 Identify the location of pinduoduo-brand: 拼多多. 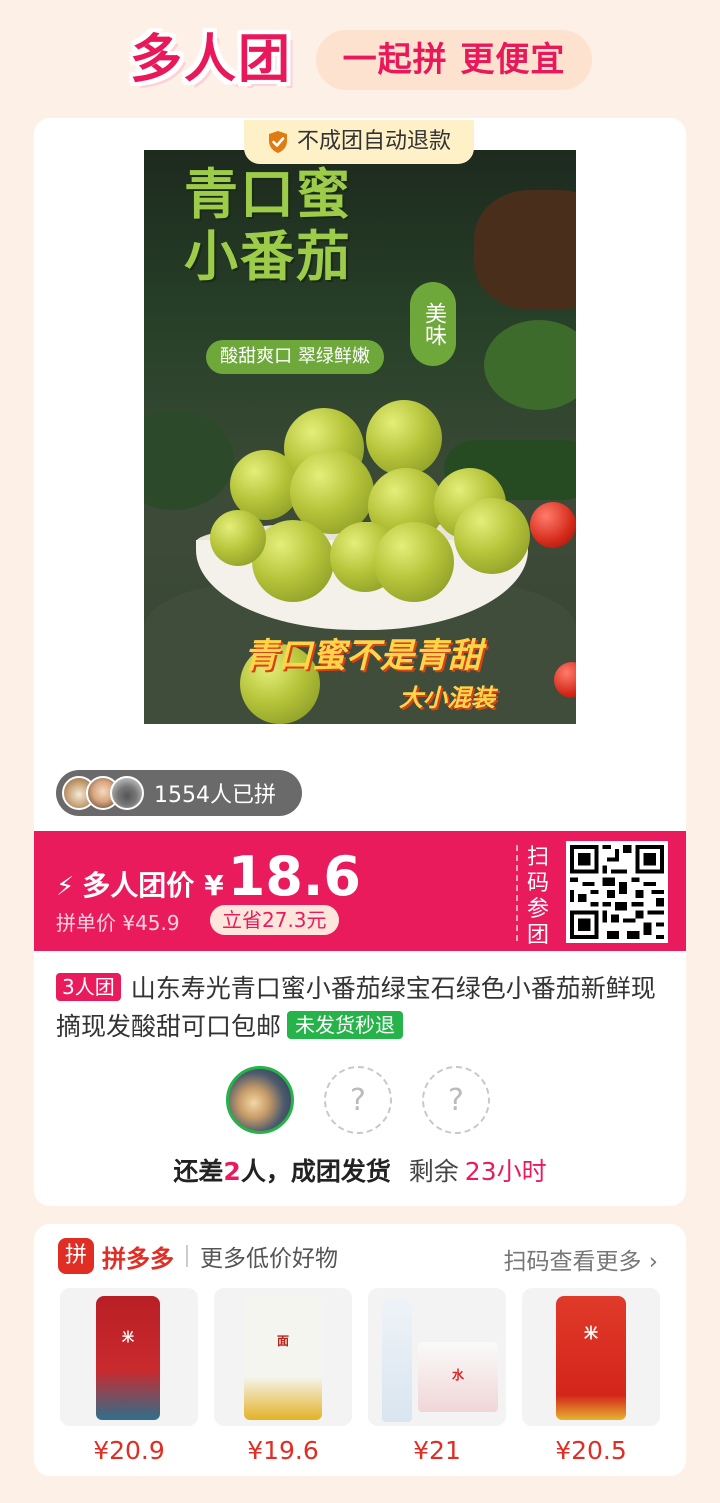
(138, 1258).